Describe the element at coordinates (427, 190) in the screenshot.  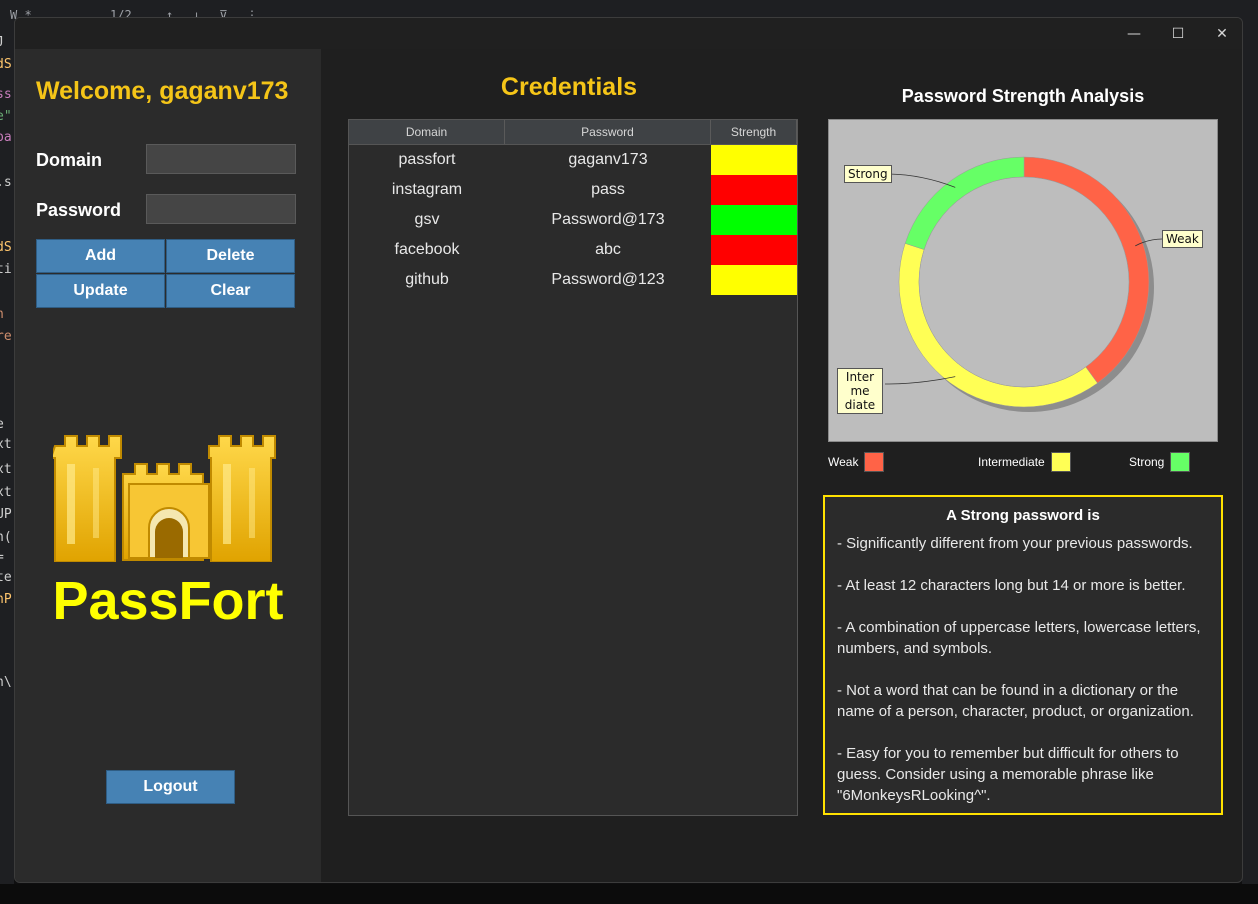
I see `cell-domain: instagram` at that location.